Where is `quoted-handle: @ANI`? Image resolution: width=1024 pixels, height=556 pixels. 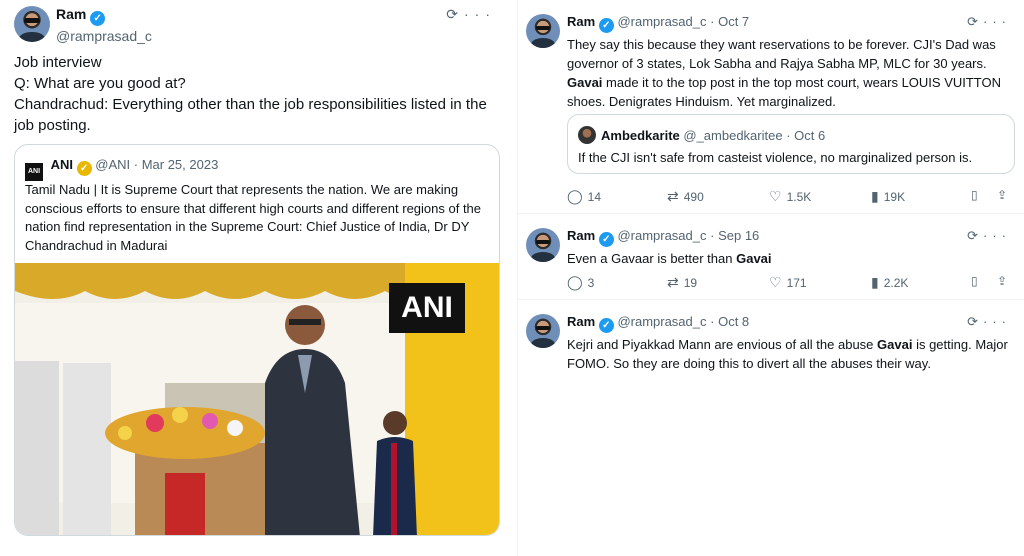
quoted-handle: @ANI is located at coordinates (112, 164).